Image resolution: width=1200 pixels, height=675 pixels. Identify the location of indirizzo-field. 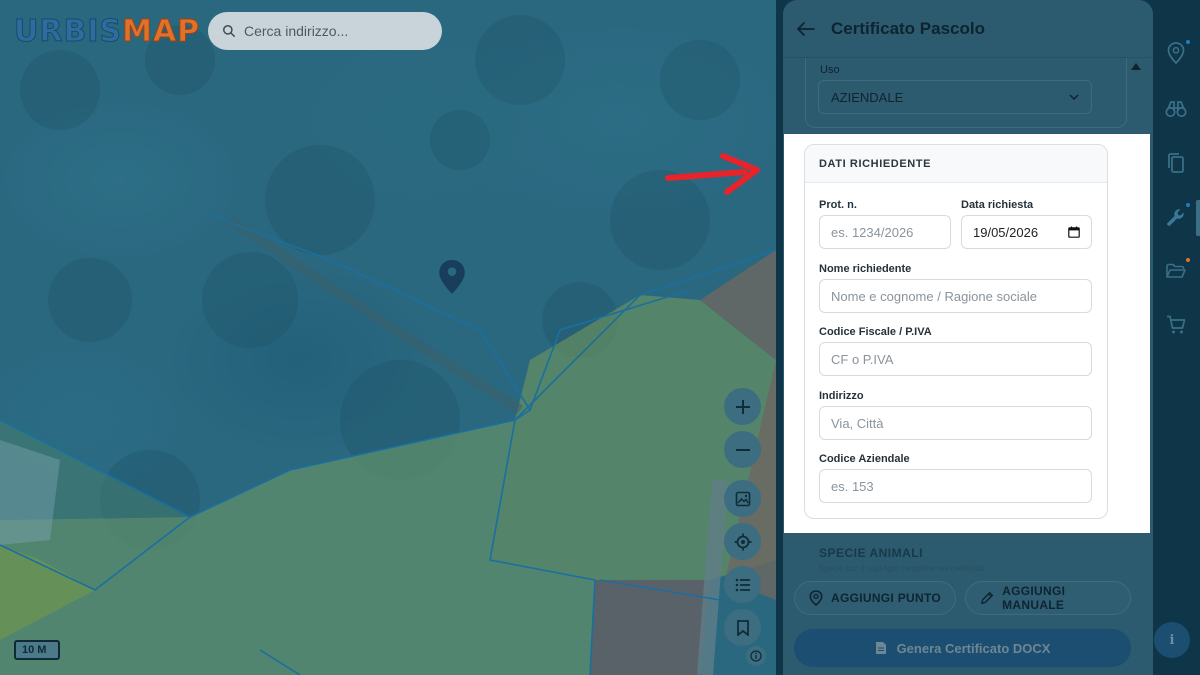
(955, 423).